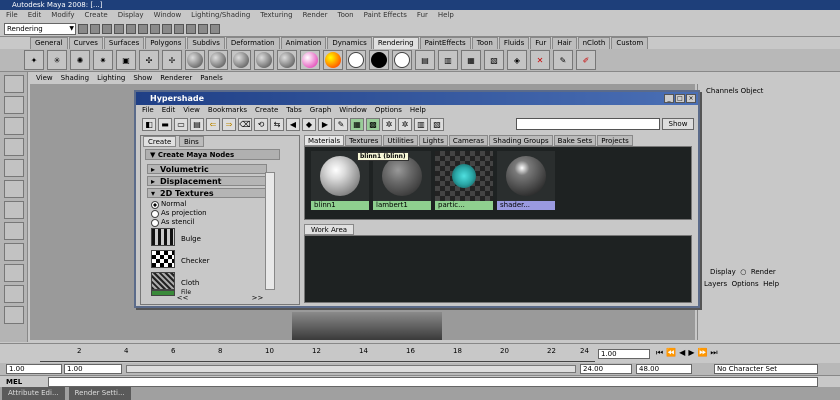 The height and width of the screenshot is (400, 840). Describe the element at coordinates (433, 382) in the screenshot. I see `command-input` at that location.